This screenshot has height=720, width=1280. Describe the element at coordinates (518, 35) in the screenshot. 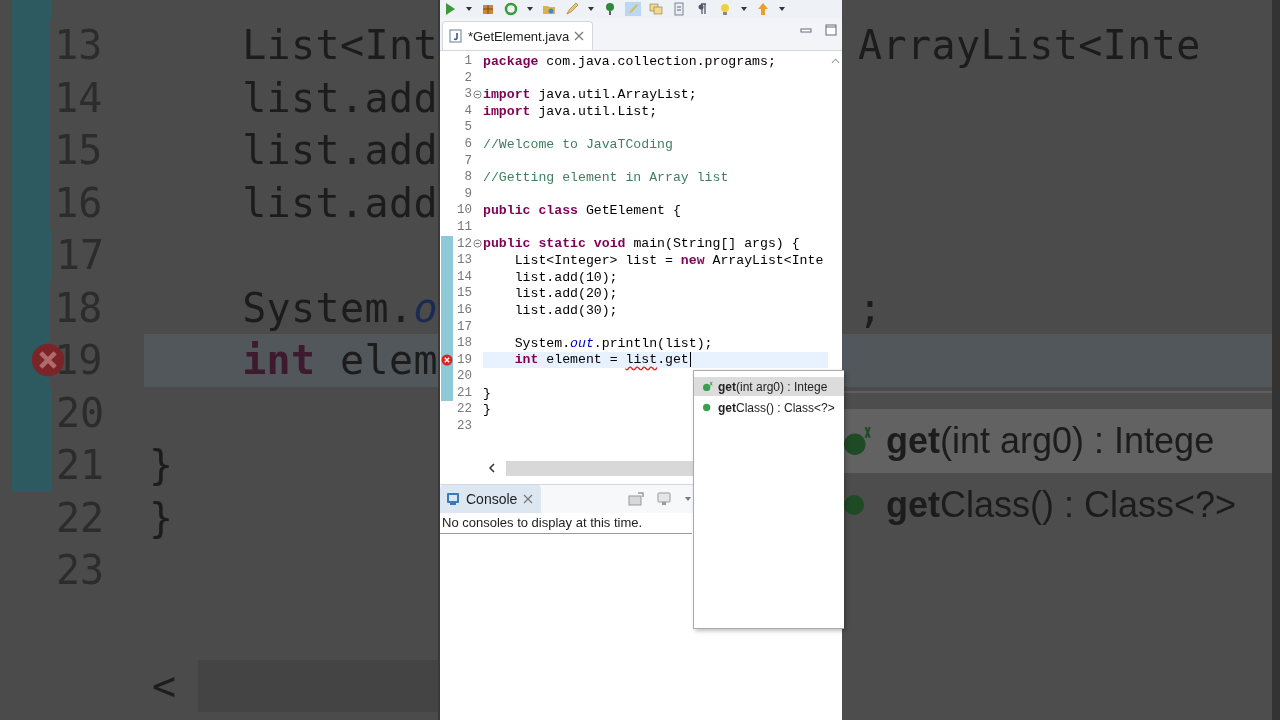

I see `editor-tab: *GetElement.java` at that location.